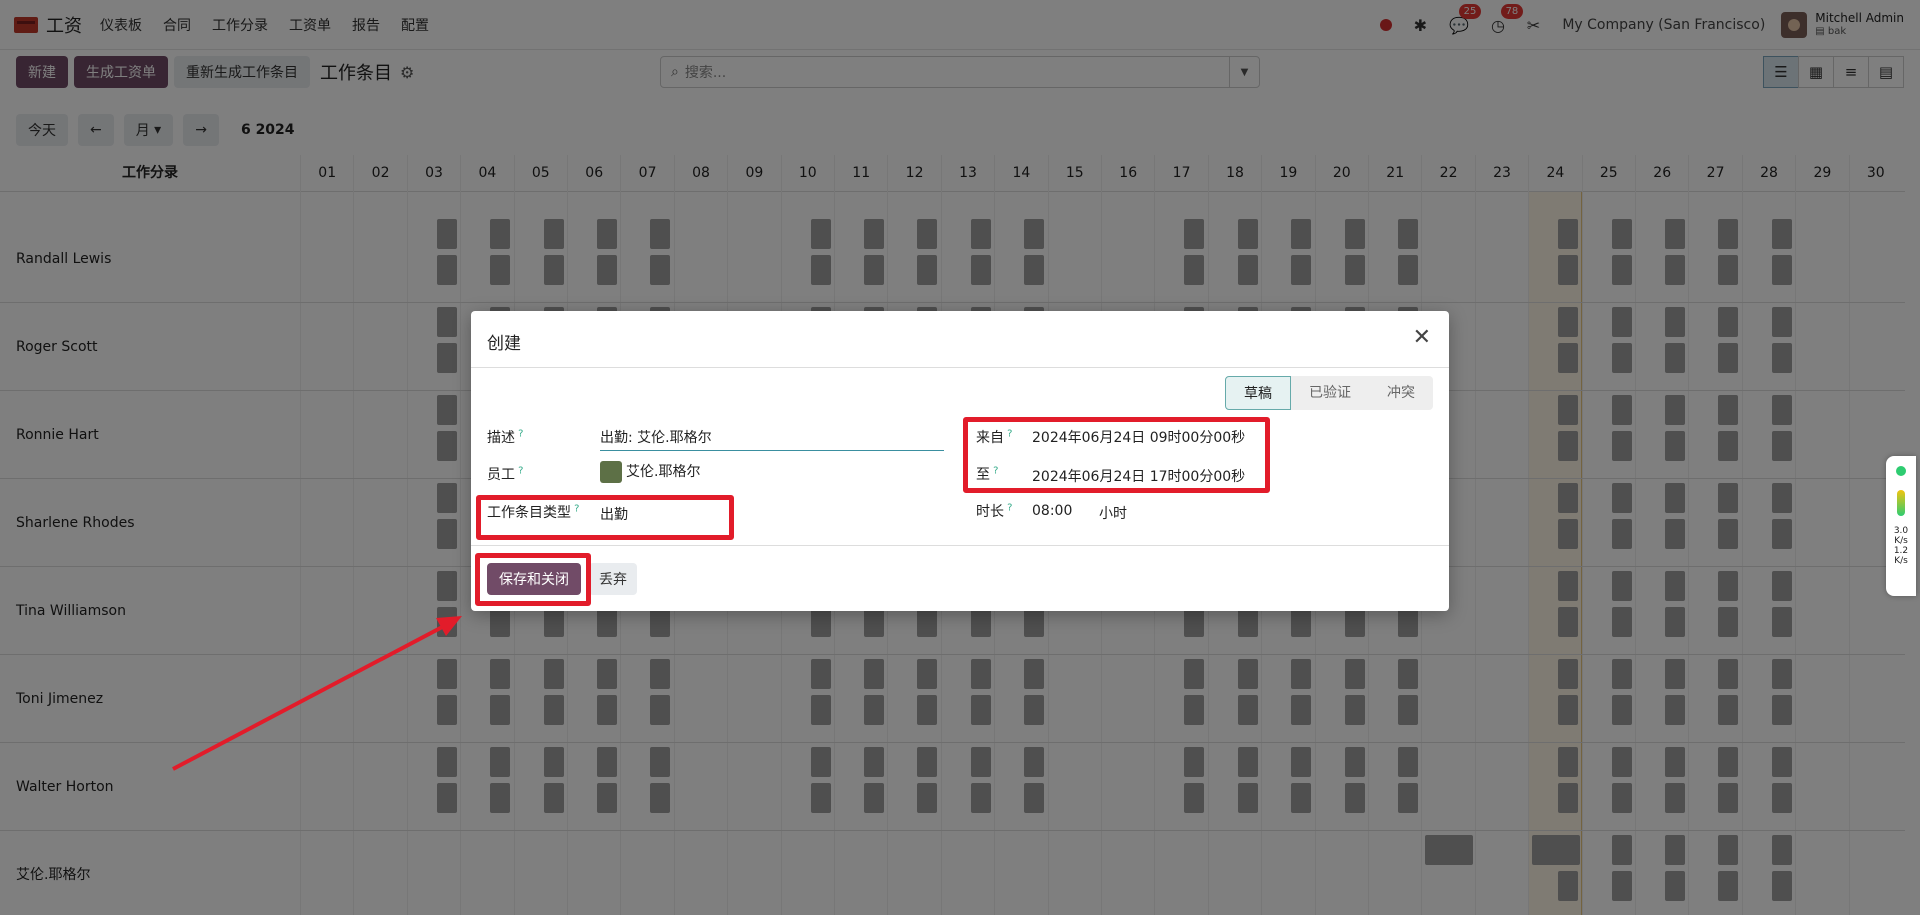  What do you see at coordinates (317, 693) in the screenshot?
I see `annotation-arrow` at bounding box center [317, 693].